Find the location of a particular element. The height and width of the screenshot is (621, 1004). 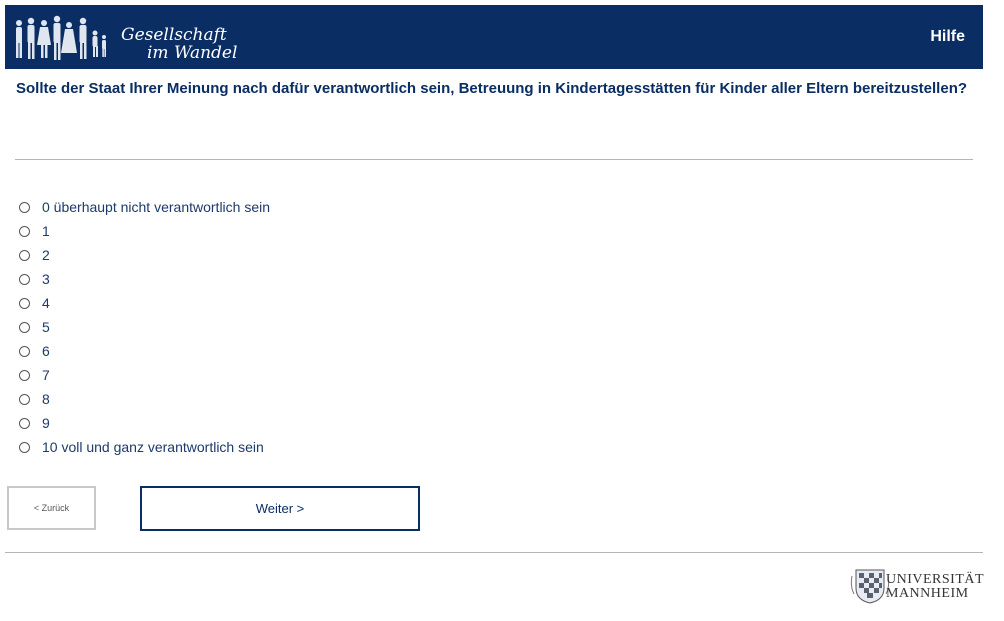

option-8: 8 is located at coordinates (144, 399).